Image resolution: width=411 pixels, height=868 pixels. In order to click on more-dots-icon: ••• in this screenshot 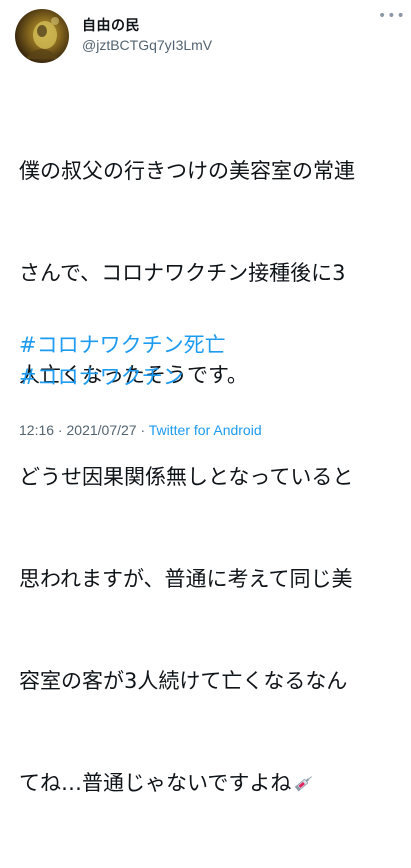, I will do `click(391, 16)`.